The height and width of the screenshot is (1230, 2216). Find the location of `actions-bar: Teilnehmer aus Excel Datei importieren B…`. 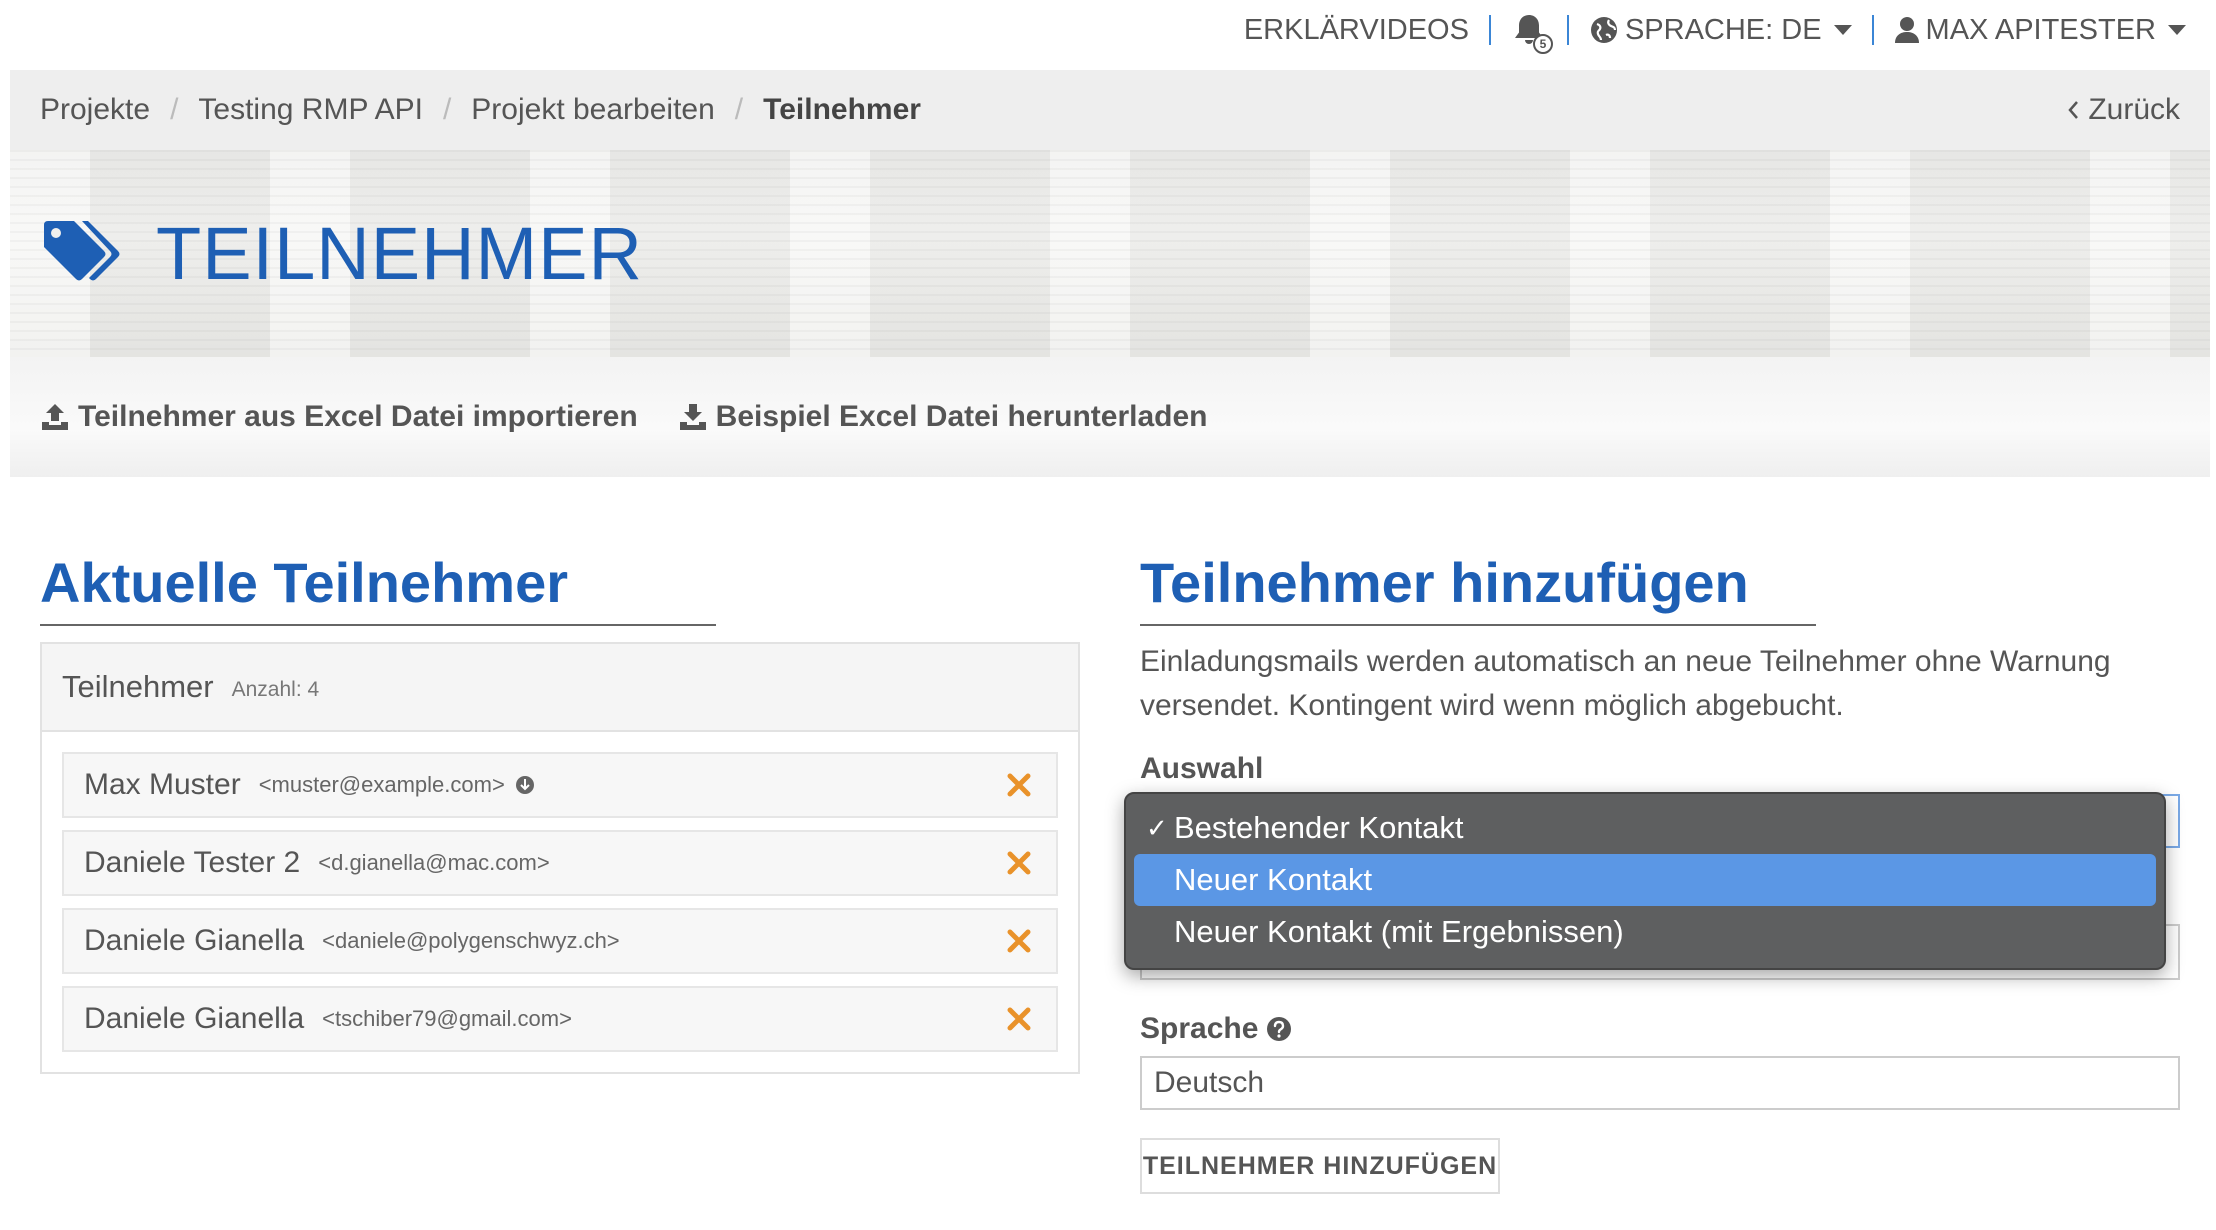

actions-bar: Teilnehmer aus Excel Datei importieren B… is located at coordinates (1110, 417).